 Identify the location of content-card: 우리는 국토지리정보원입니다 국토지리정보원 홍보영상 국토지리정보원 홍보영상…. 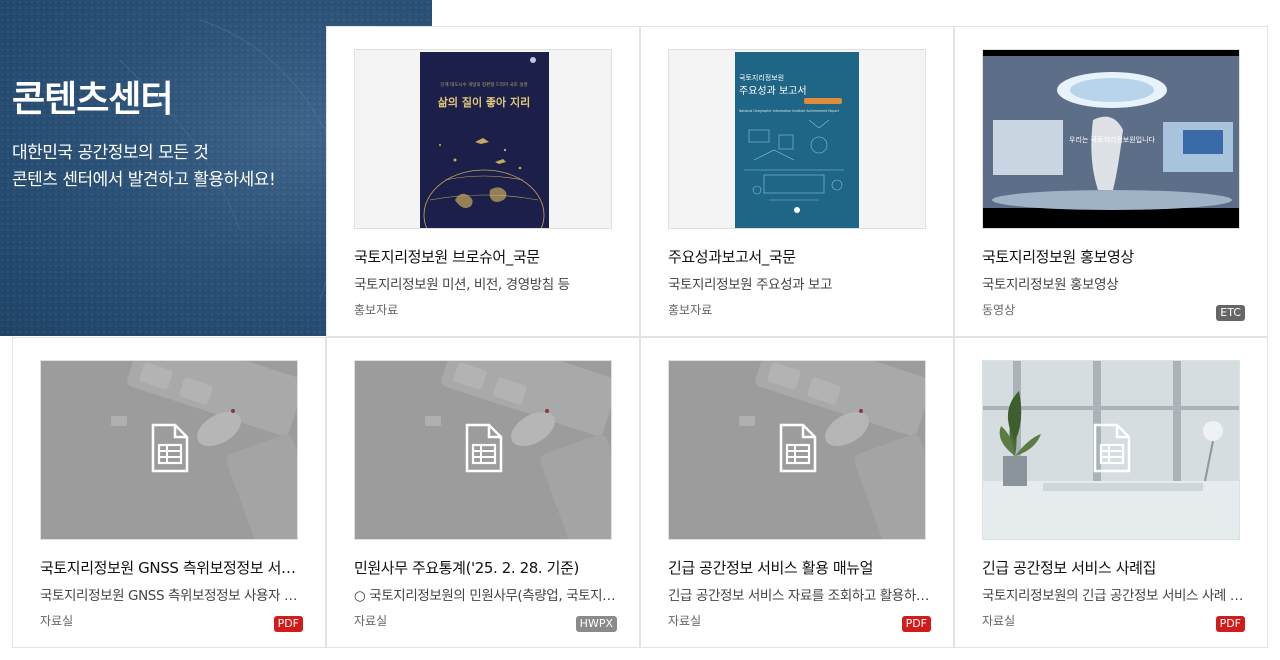
(1111, 181).